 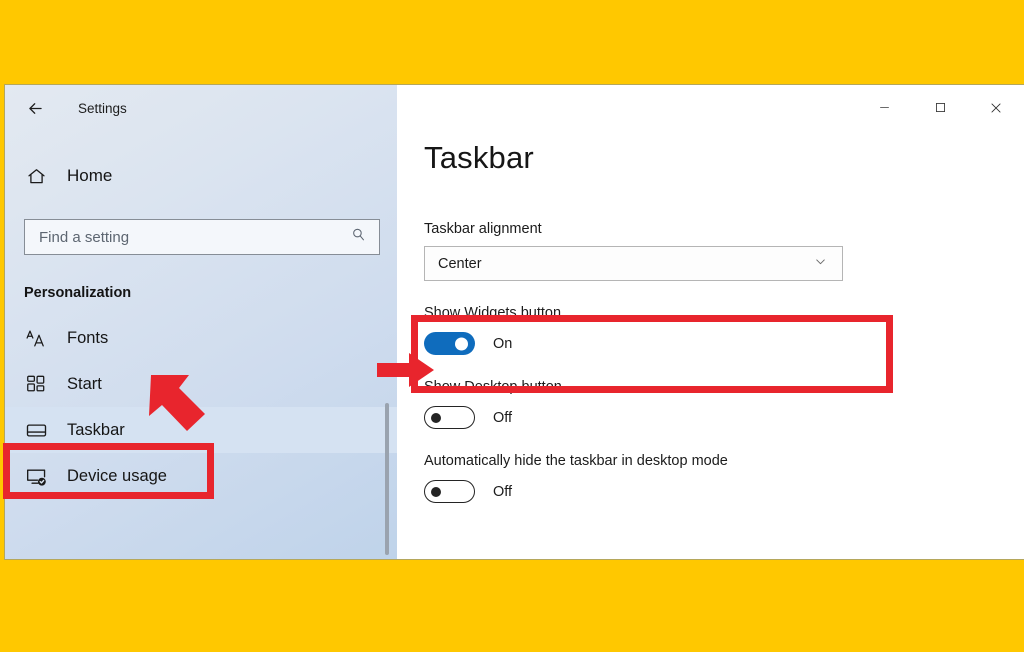 I want to click on close-button, so click(x=996, y=107).